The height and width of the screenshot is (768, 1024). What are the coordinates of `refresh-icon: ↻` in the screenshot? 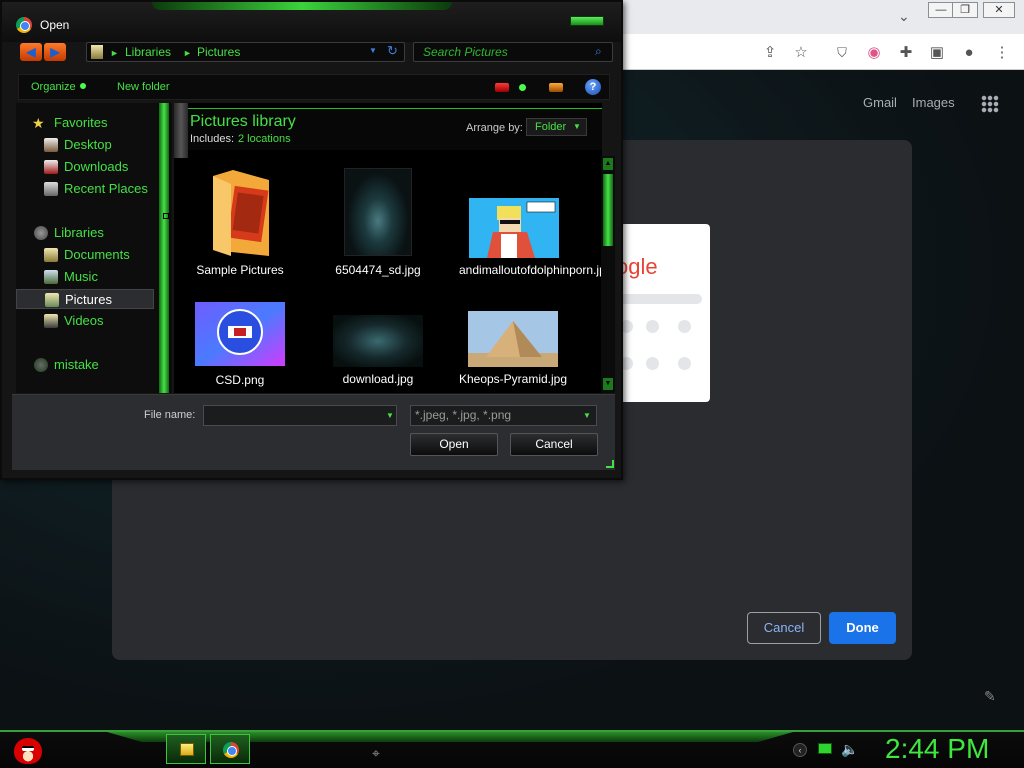 It's located at (392, 51).